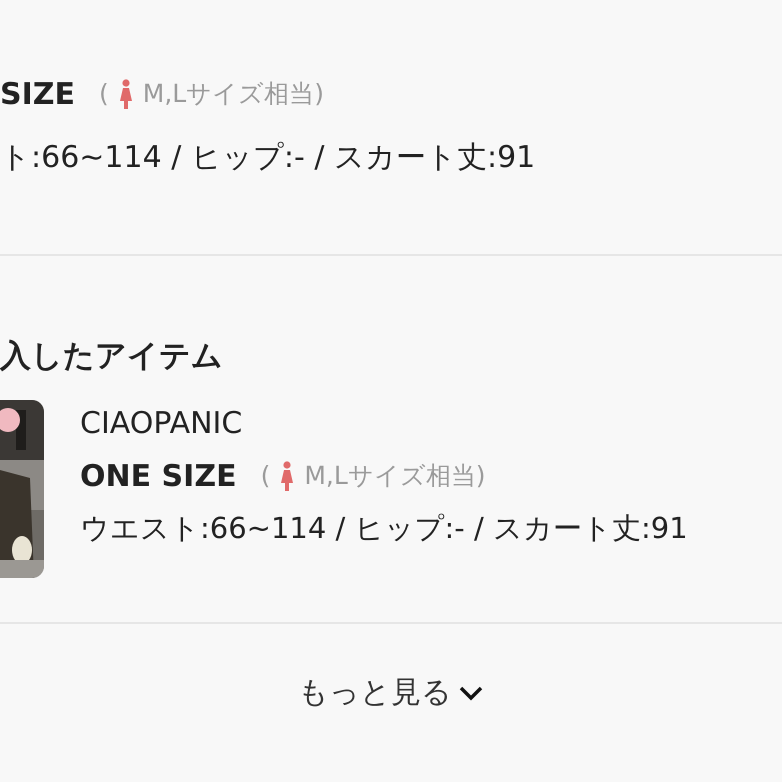 This screenshot has width=782, height=782. I want to click on size-label: ONE SIZE, so click(158, 477).